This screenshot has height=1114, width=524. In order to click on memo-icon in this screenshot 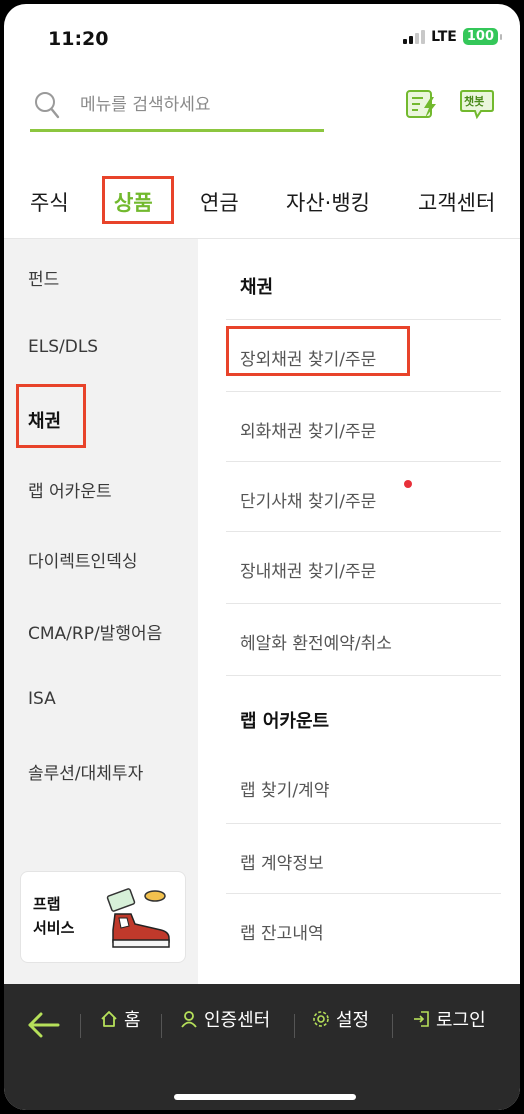, I will do `click(422, 104)`.